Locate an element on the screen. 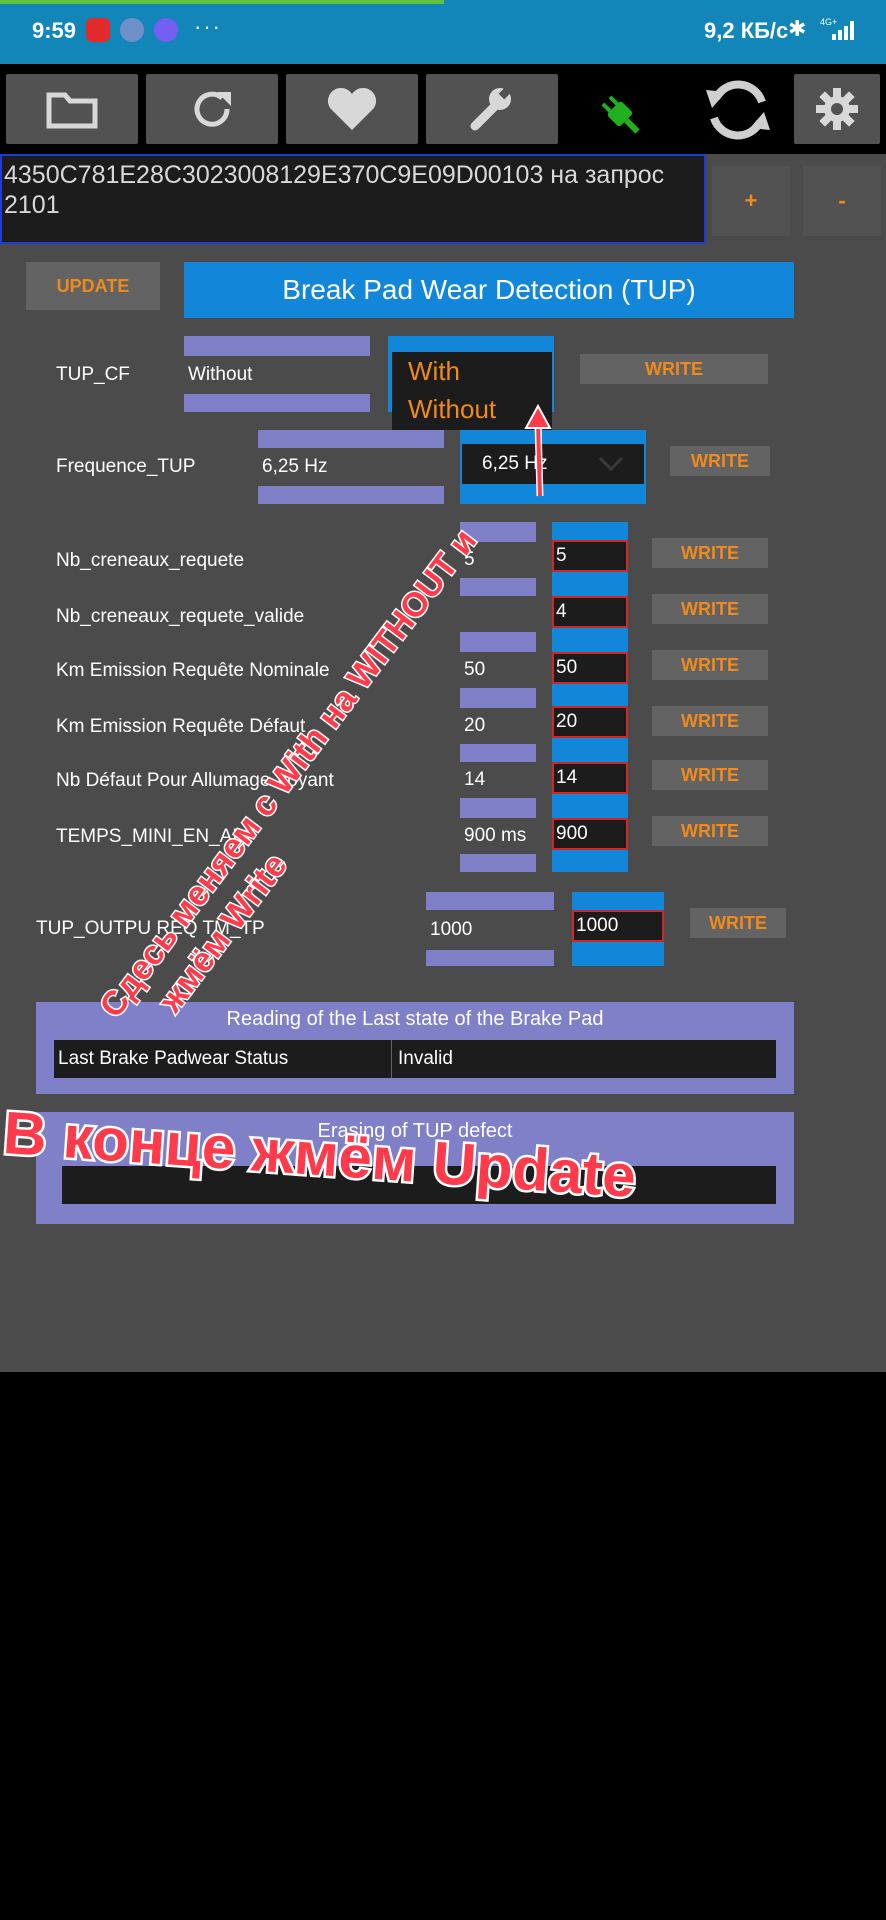  tup-output-write-button: WRITE is located at coordinates (738, 923).